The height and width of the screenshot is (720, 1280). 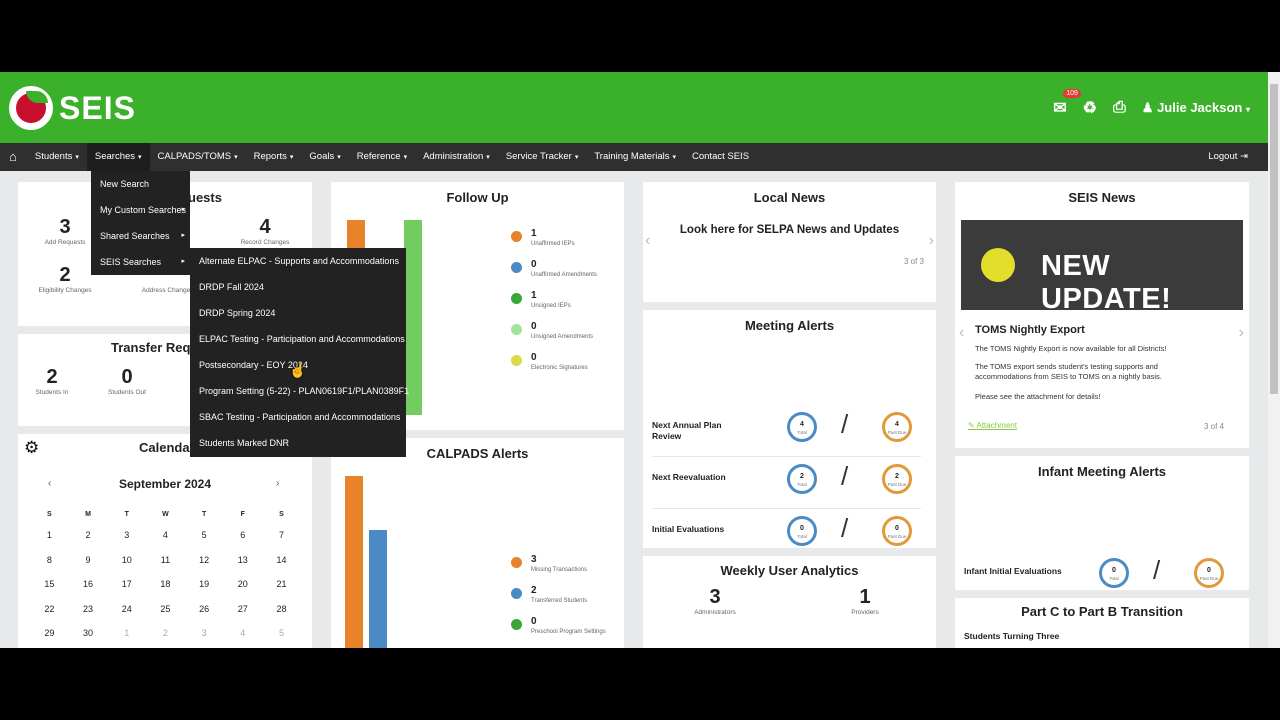 I want to click on calendar-day: 16, so click(x=88, y=584).